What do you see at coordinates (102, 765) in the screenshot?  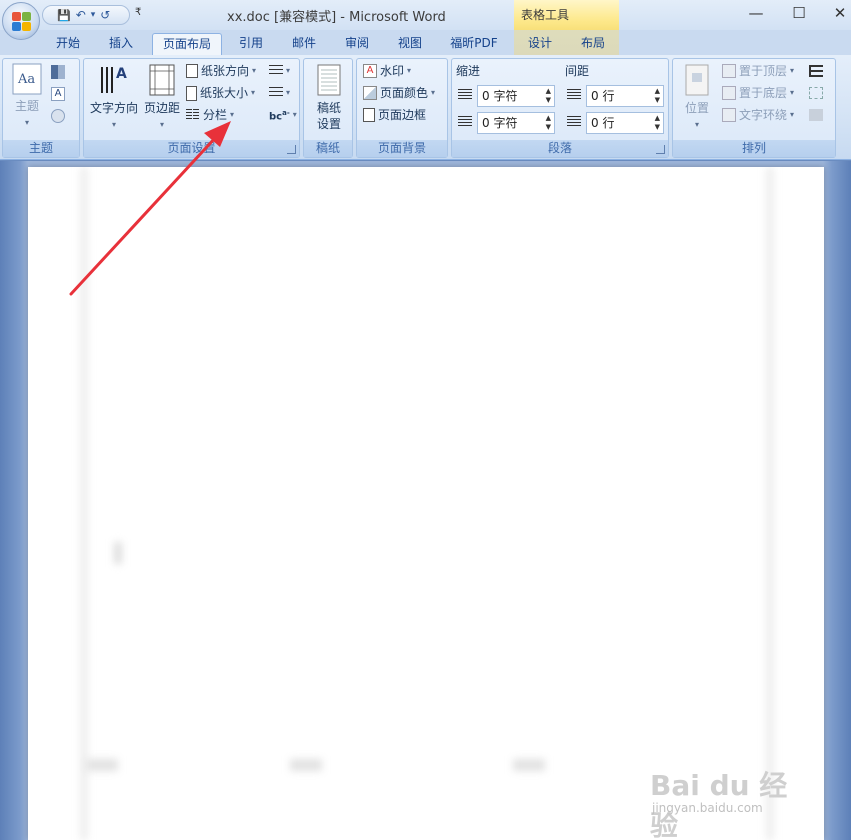 I see `blurred-text` at bounding box center [102, 765].